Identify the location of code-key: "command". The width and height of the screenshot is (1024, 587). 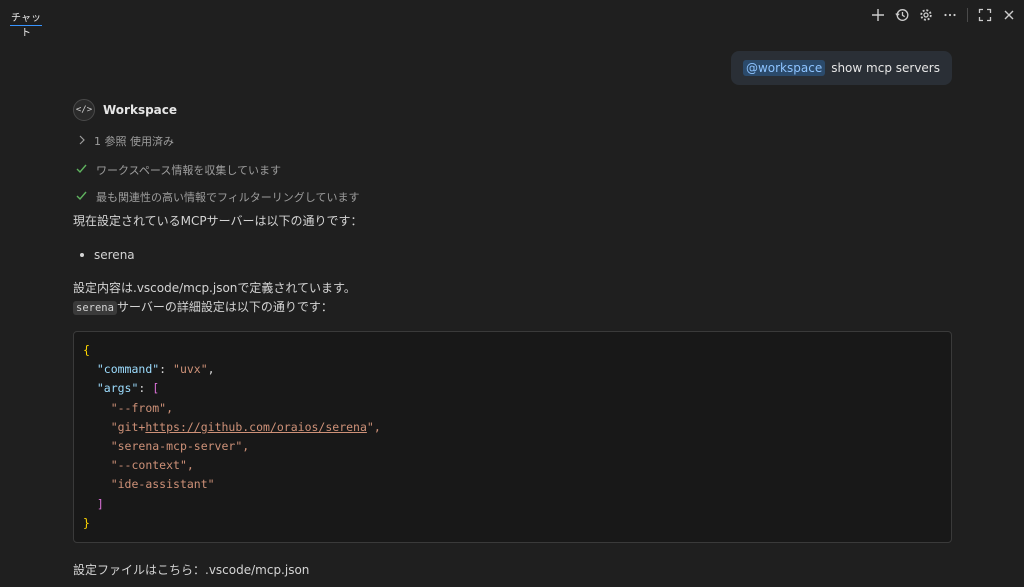
(128, 369).